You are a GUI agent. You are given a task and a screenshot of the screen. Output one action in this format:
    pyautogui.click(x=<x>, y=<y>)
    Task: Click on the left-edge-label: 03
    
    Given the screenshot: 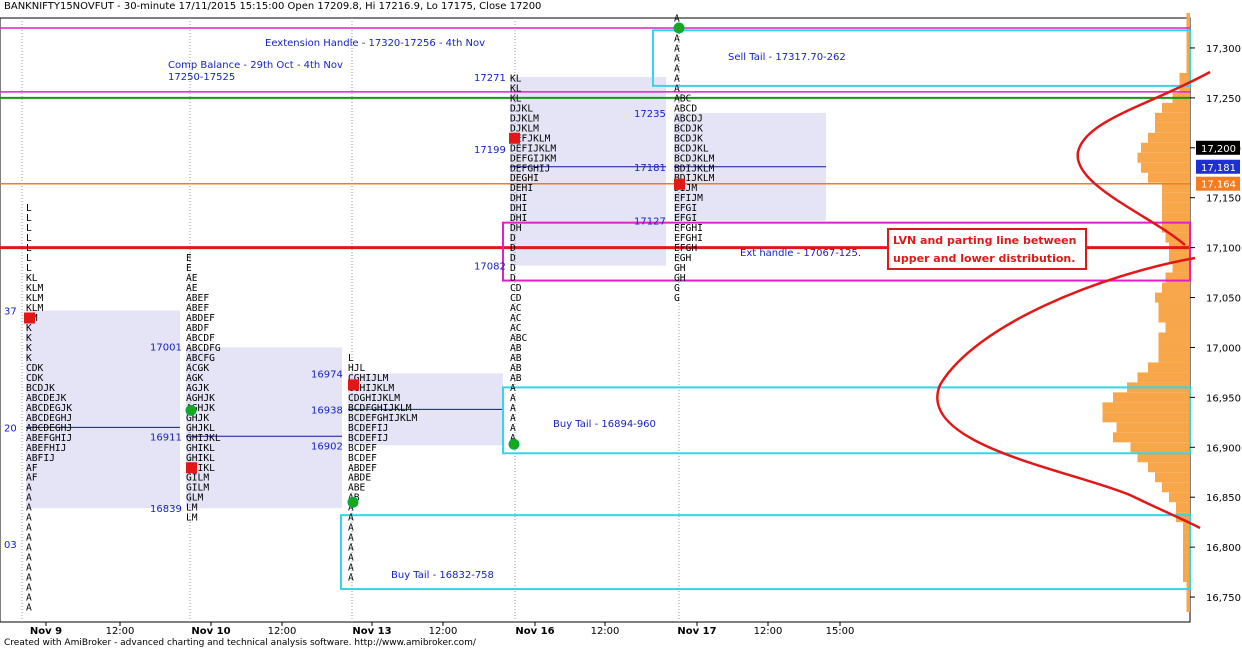 What is the action you would take?
    pyautogui.click(x=10, y=545)
    